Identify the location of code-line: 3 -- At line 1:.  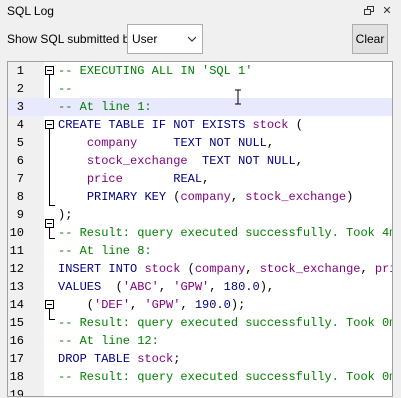
(200, 107).